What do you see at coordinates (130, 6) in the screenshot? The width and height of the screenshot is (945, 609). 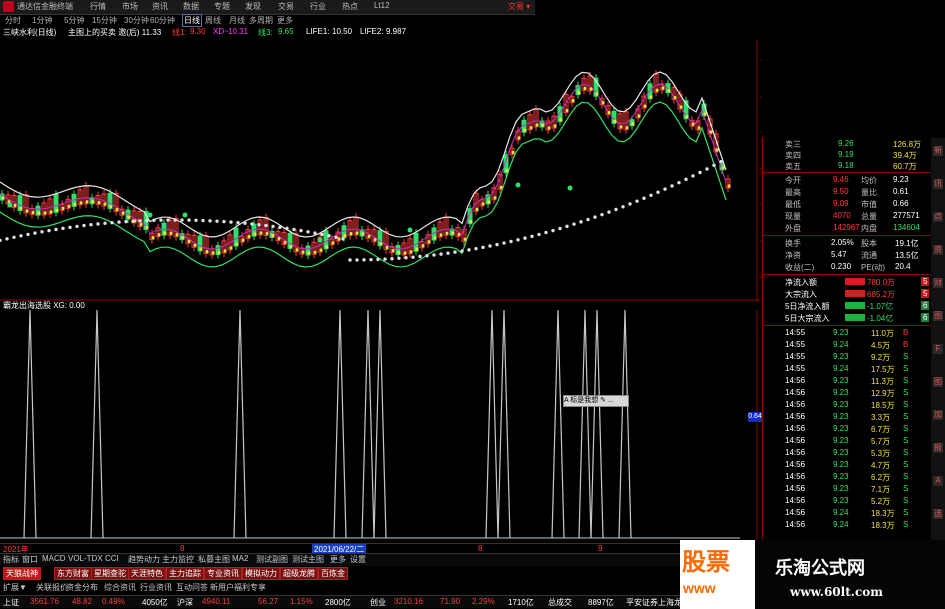 I see `menu-item: 市场` at bounding box center [130, 6].